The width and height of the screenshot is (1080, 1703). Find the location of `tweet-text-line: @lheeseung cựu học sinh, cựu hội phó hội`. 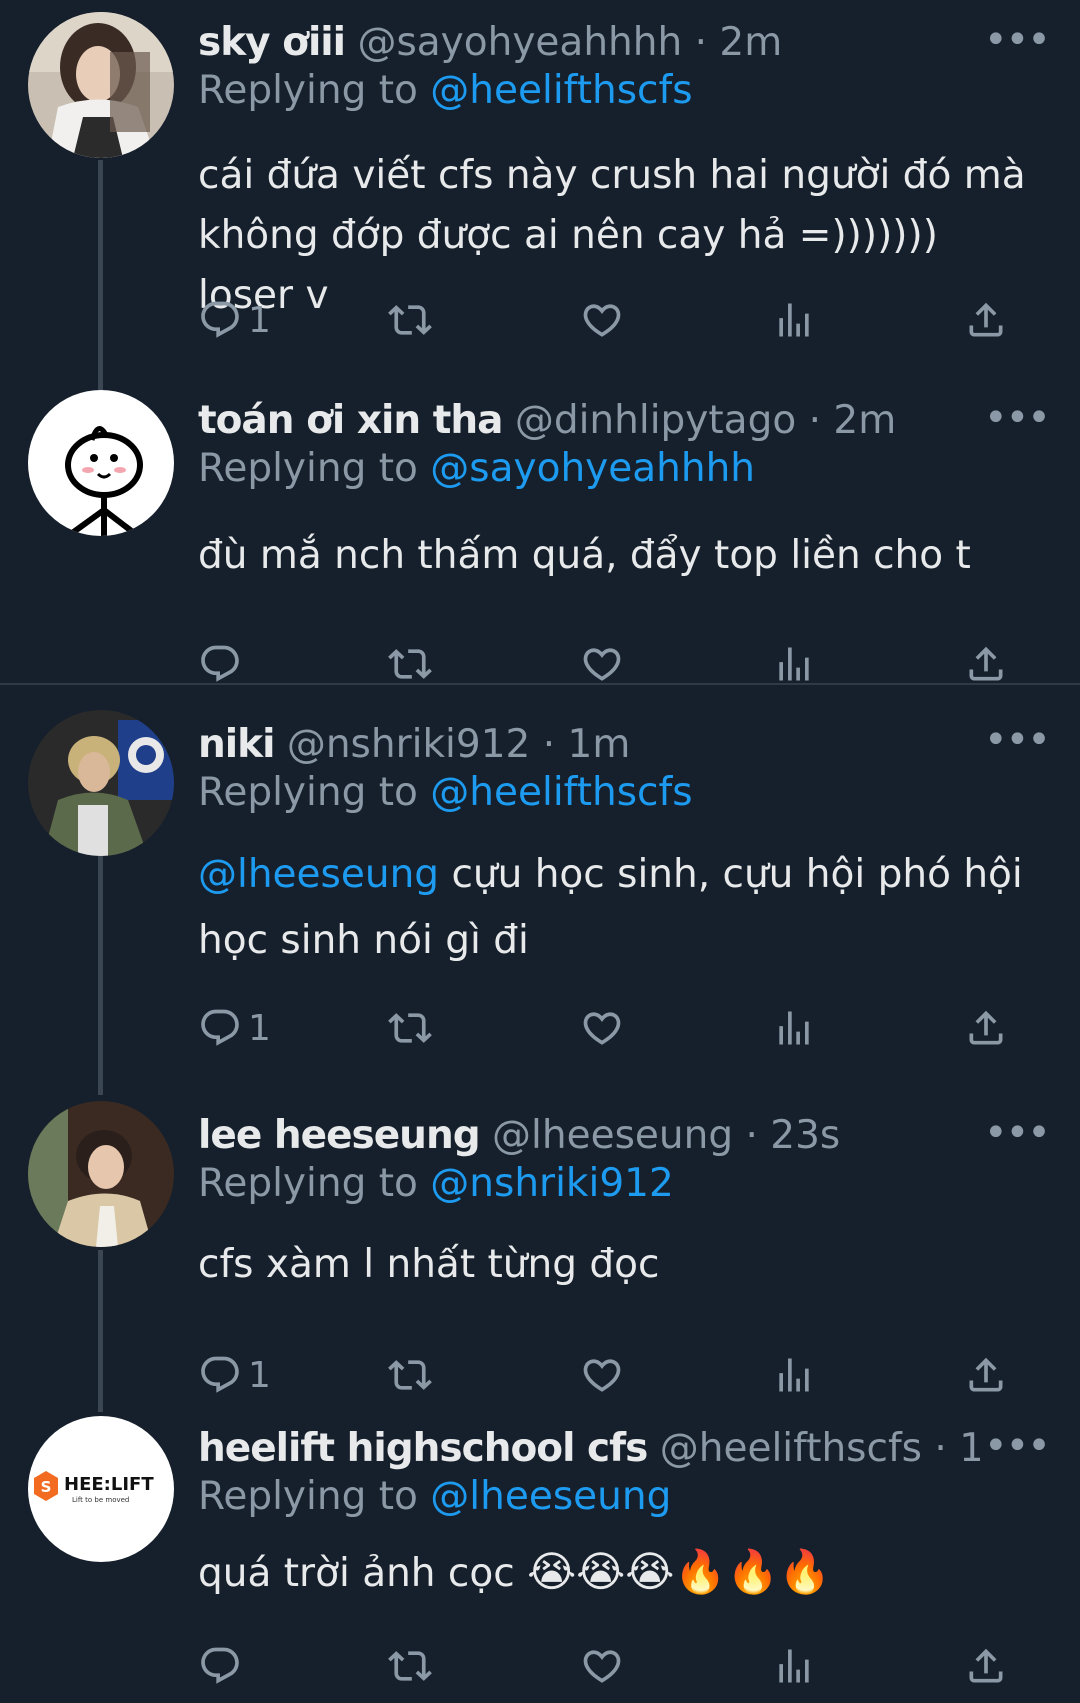

tweet-text-line: @lheeseung cựu học sinh, cựu hội phó hội is located at coordinates (619, 875).